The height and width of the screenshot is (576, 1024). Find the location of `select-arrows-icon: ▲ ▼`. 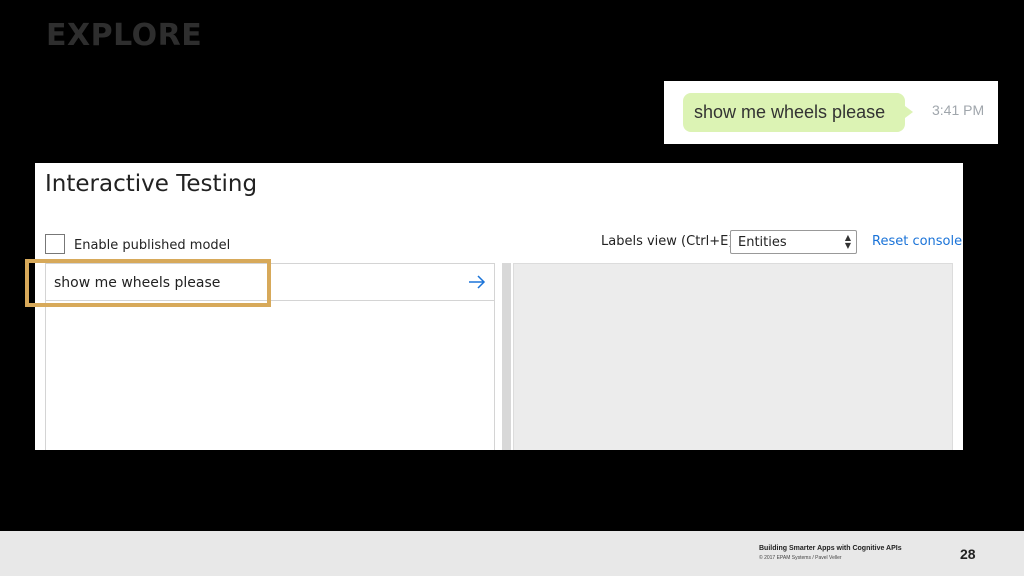

select-arrows-icon: ▲ ▼ is located at coordinates (847, 241).